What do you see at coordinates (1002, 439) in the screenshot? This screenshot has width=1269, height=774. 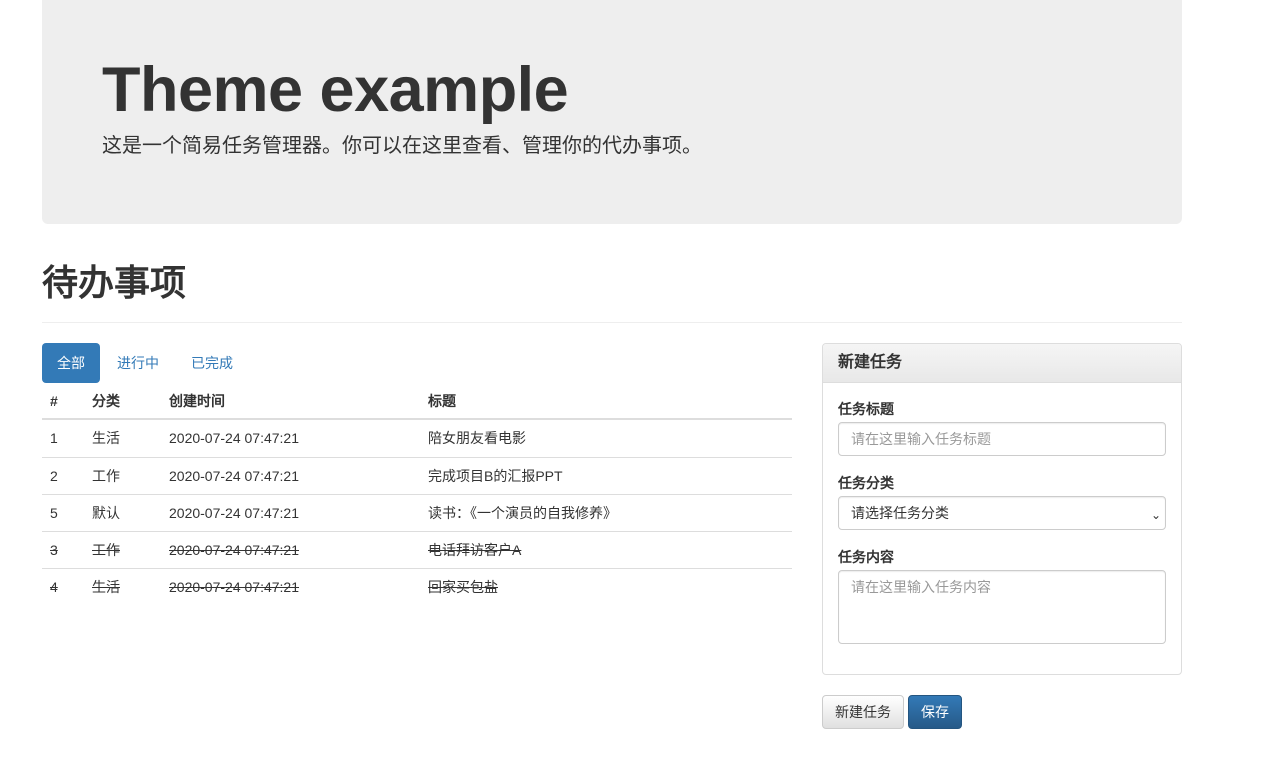 I see `task-title-input` at bounding box center [1002, 439].